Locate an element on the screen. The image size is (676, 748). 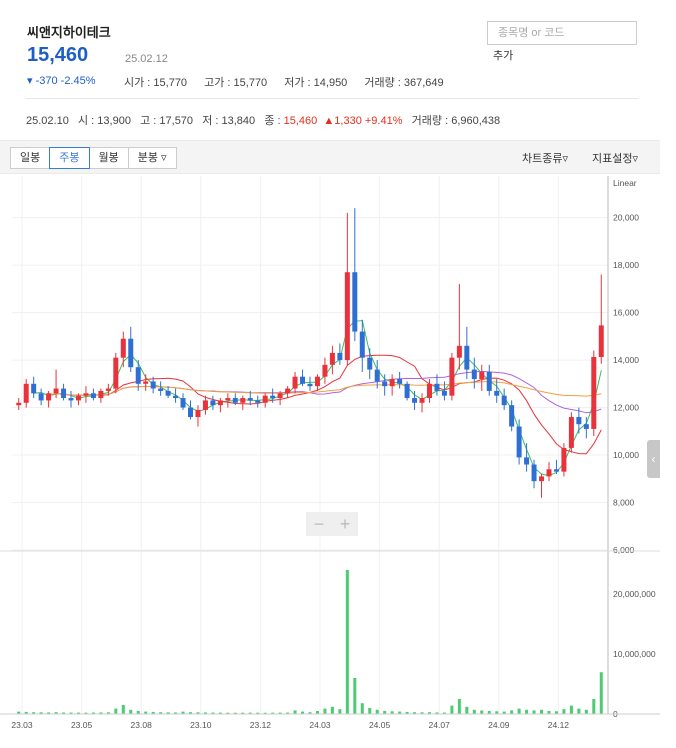
price-tick-label: 6,000 is located at coordinates (624, 550).